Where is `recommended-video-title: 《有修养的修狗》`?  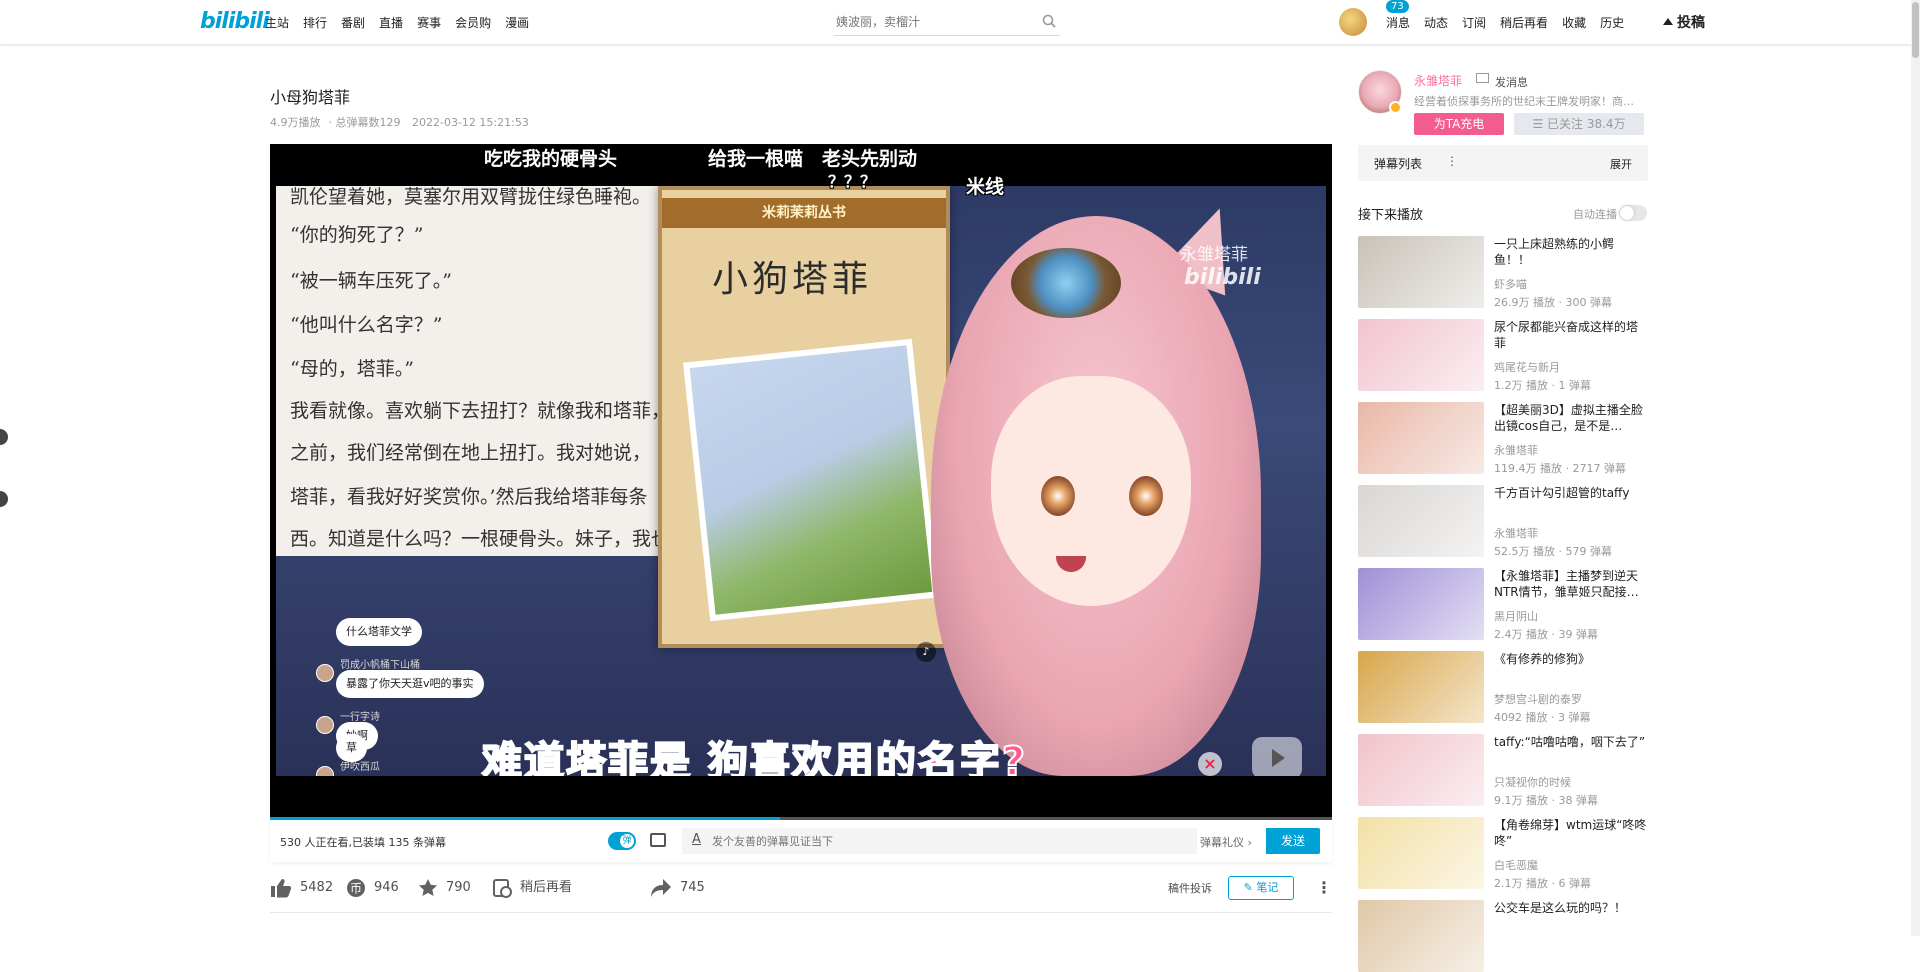
recommended-video-title: 《有修养的修狗》 is located at coordinates (1571, 659).